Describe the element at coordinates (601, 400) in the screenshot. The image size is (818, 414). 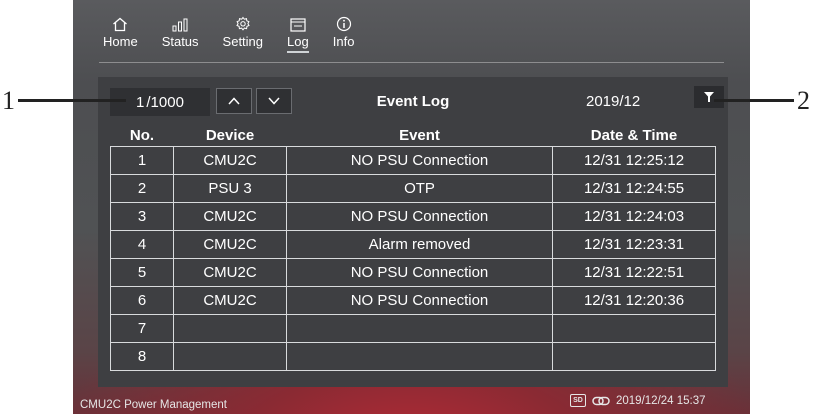
I see `link-icon` at that location.